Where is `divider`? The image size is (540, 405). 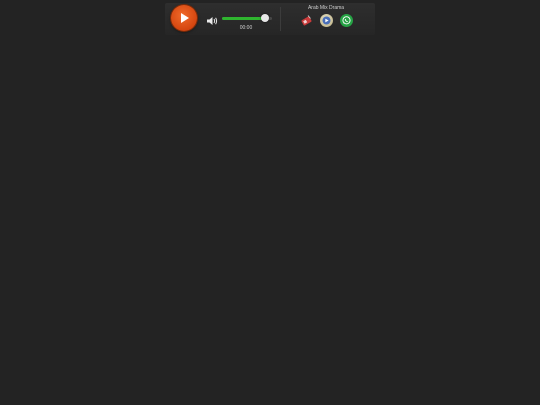 divider is located at coordinates (280, 19).